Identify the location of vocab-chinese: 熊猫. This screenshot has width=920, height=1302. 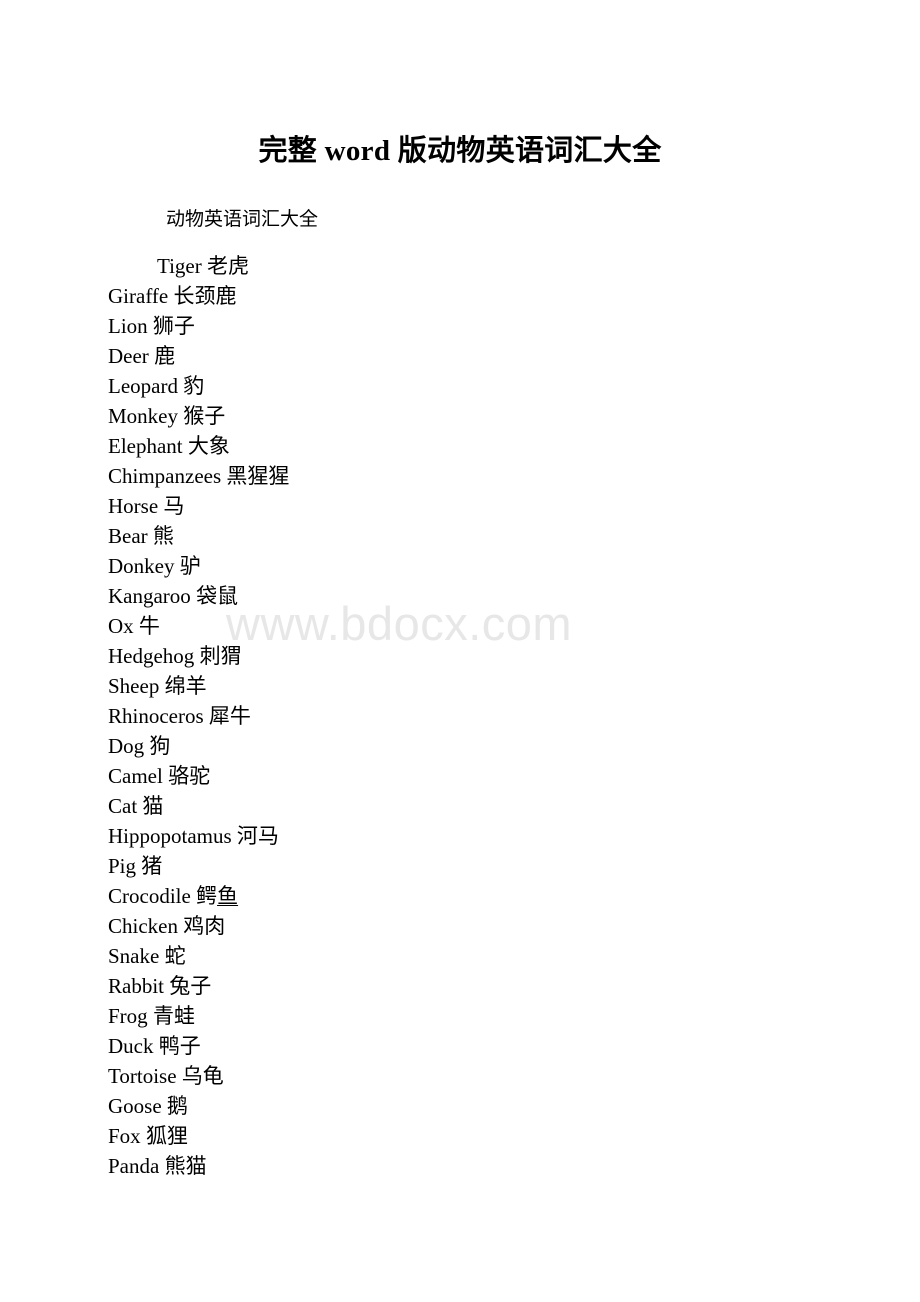
(185, 1166).